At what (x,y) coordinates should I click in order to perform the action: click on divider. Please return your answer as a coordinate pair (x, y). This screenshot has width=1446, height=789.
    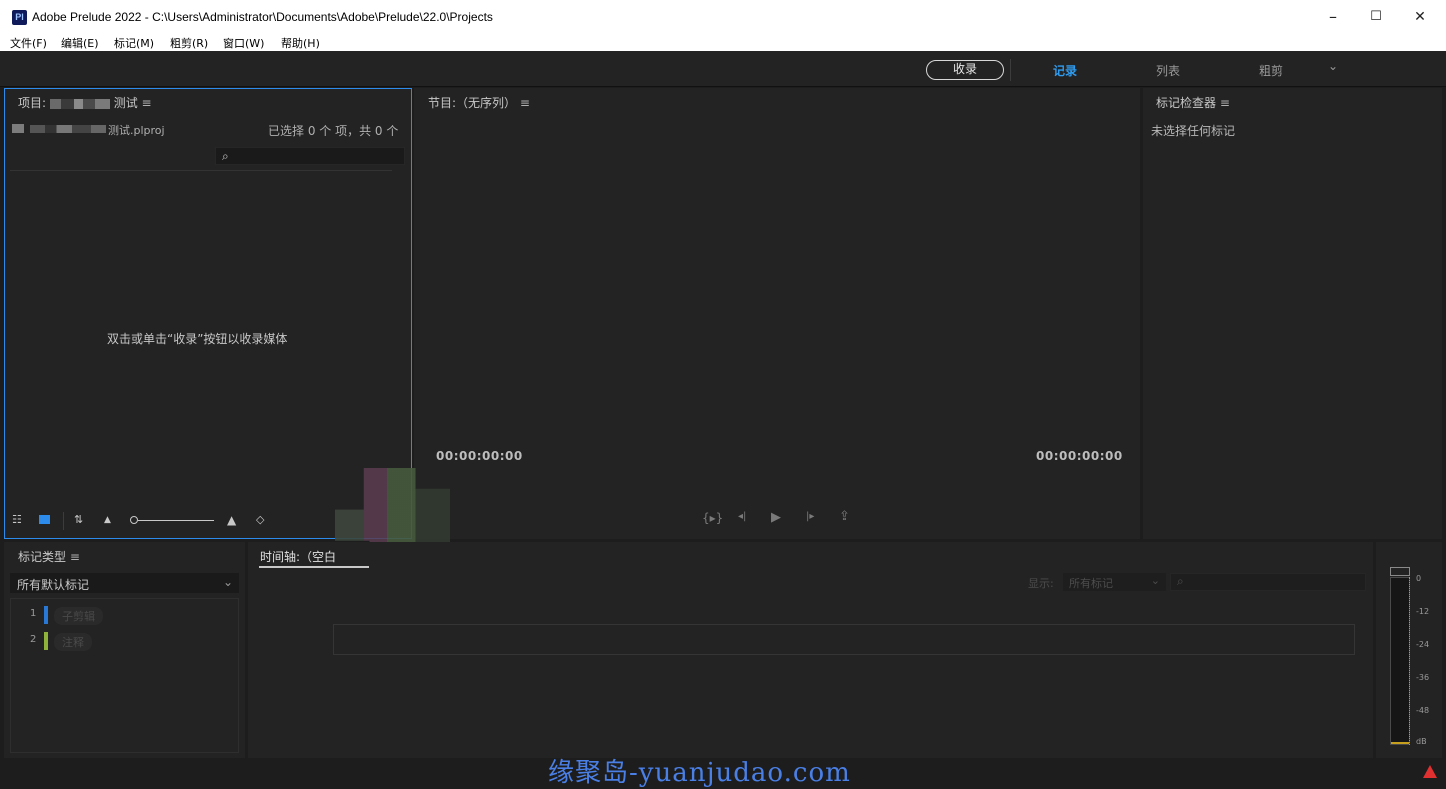
    Looking at the image, I should click on (201, 170).